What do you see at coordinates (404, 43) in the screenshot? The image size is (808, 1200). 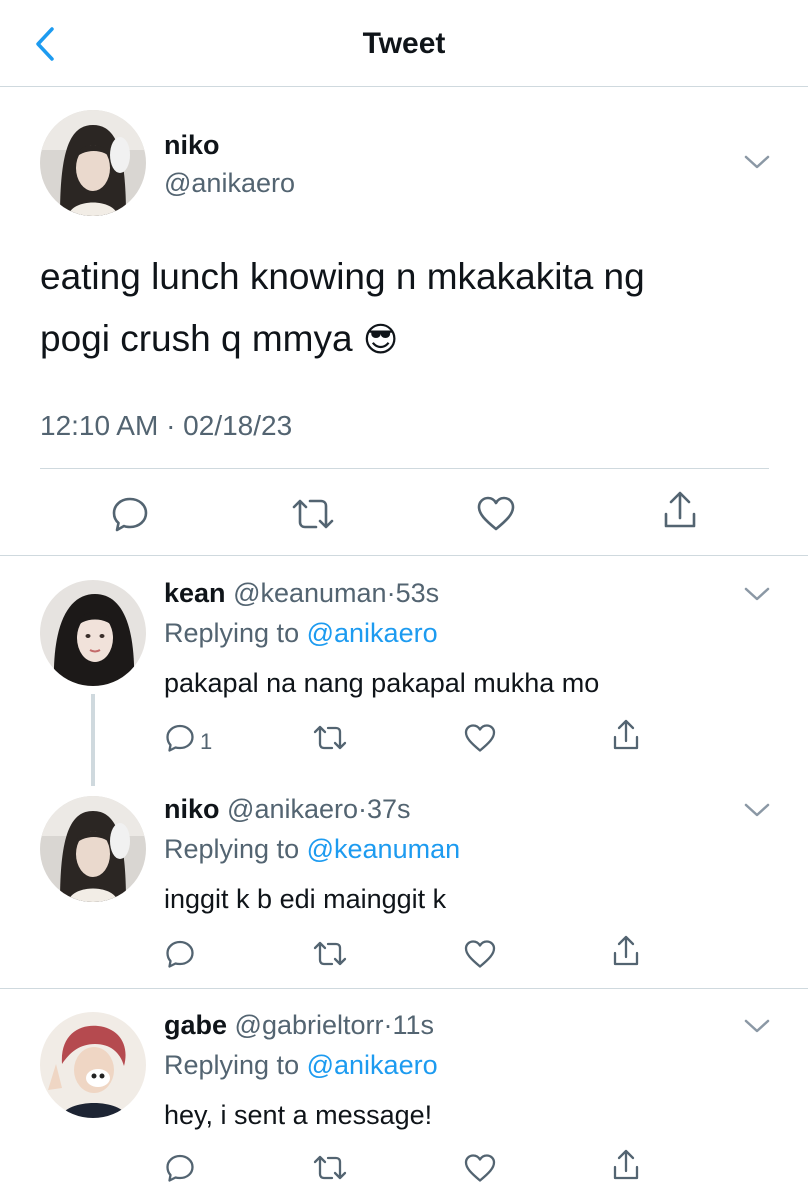 I see `page-title: Tweet` at bounding box center [404, 43].